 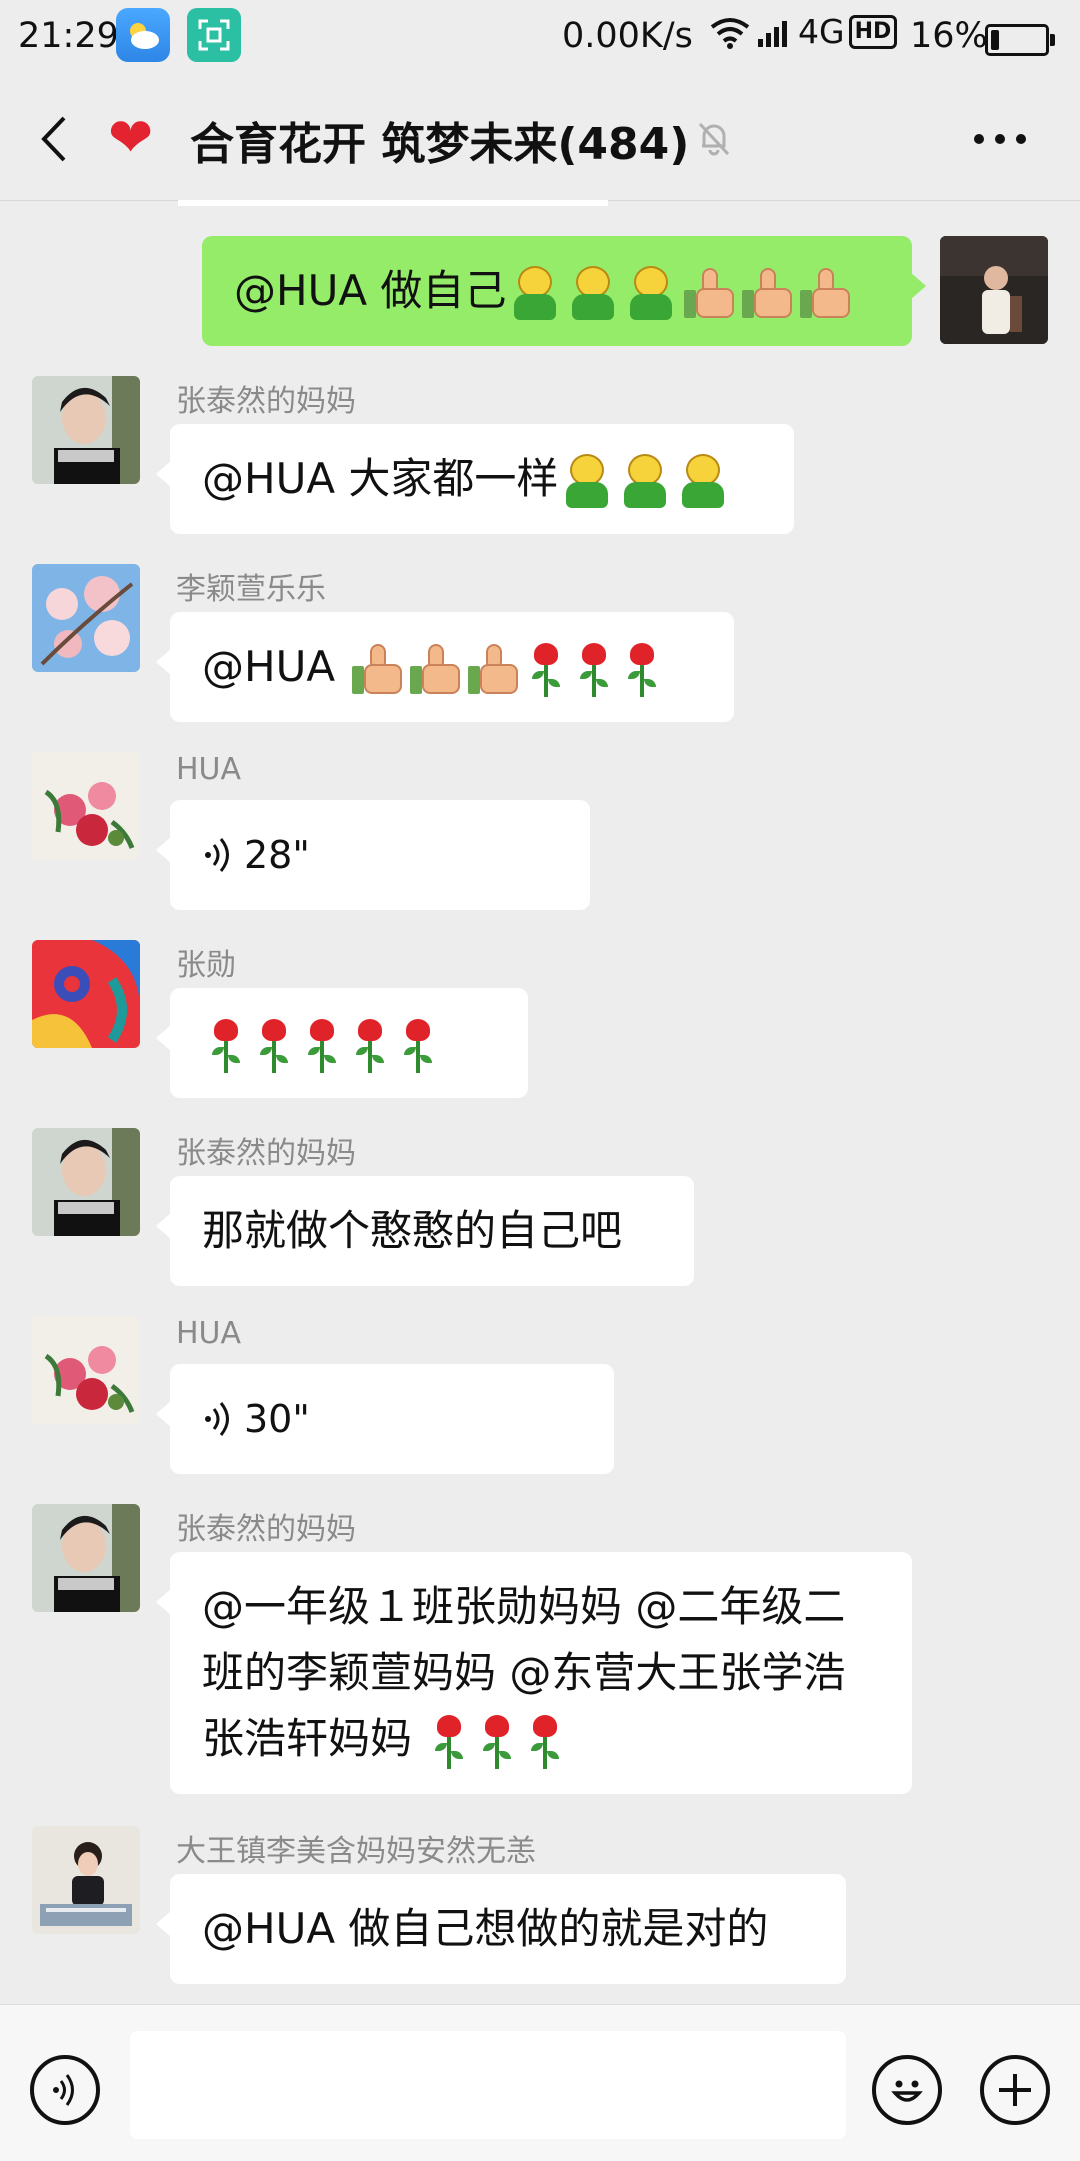 What do you see at coordinates (373, 855) in the screenshot?
I see `voice-message-bubble: 28"` at bounding box center [373, 855].